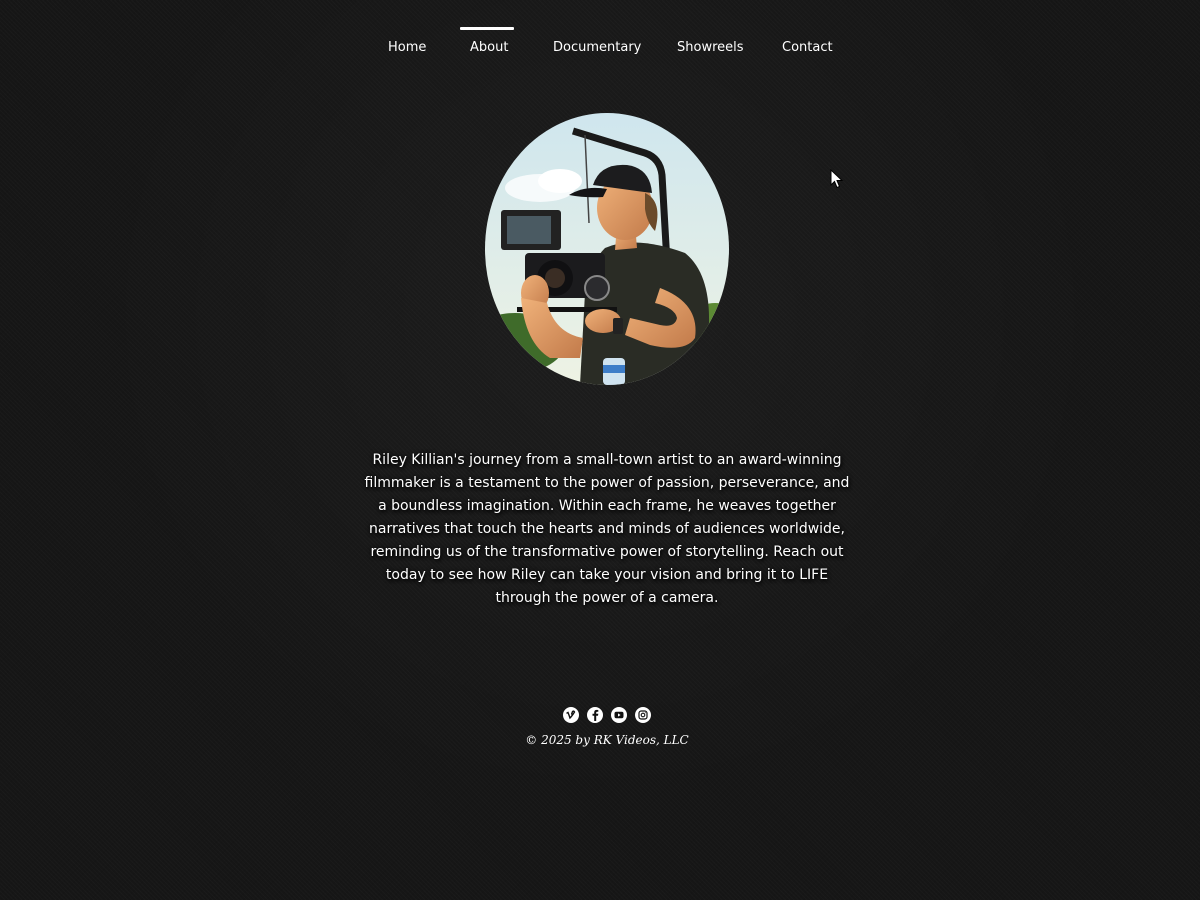 The image size is (1200, 900). I want to click on instagram-icon, so click(643, 715).